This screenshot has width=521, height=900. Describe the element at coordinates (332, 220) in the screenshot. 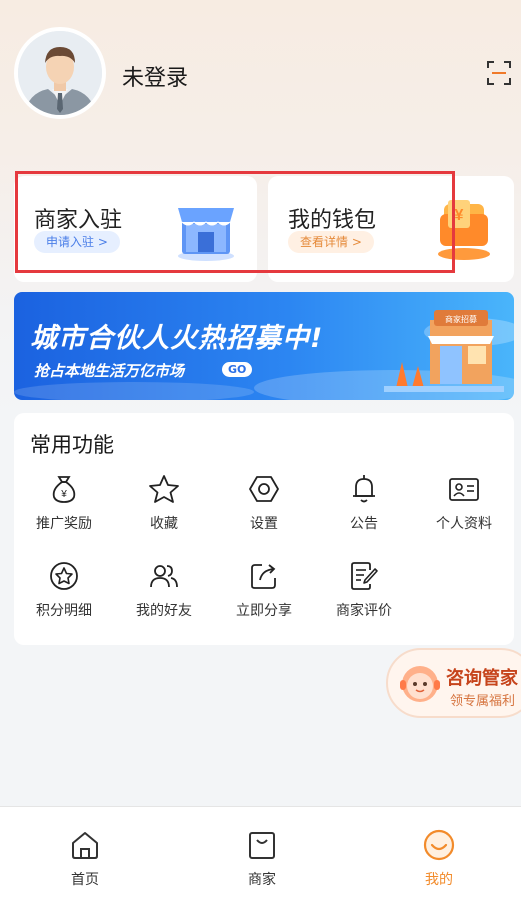

I see `my-wallet-title: 我的钱包` at that location.